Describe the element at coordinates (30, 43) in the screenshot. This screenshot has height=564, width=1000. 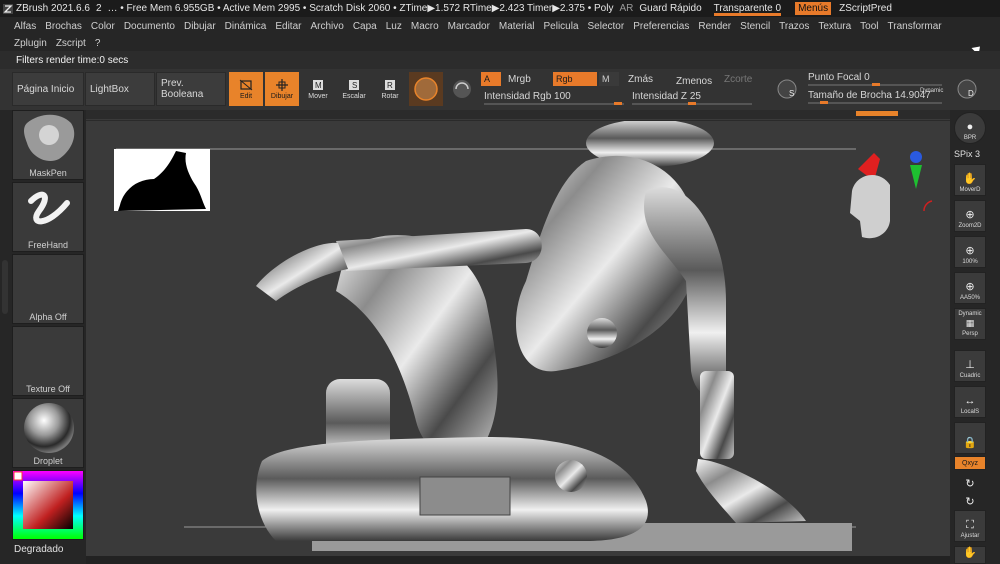
I see `menu2-0: Zplugin` at that location.